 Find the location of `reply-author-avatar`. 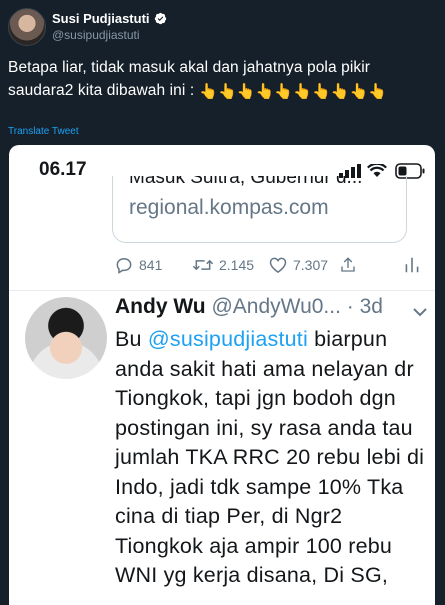

reply-author-avatar is located at coordinates (66, 338).